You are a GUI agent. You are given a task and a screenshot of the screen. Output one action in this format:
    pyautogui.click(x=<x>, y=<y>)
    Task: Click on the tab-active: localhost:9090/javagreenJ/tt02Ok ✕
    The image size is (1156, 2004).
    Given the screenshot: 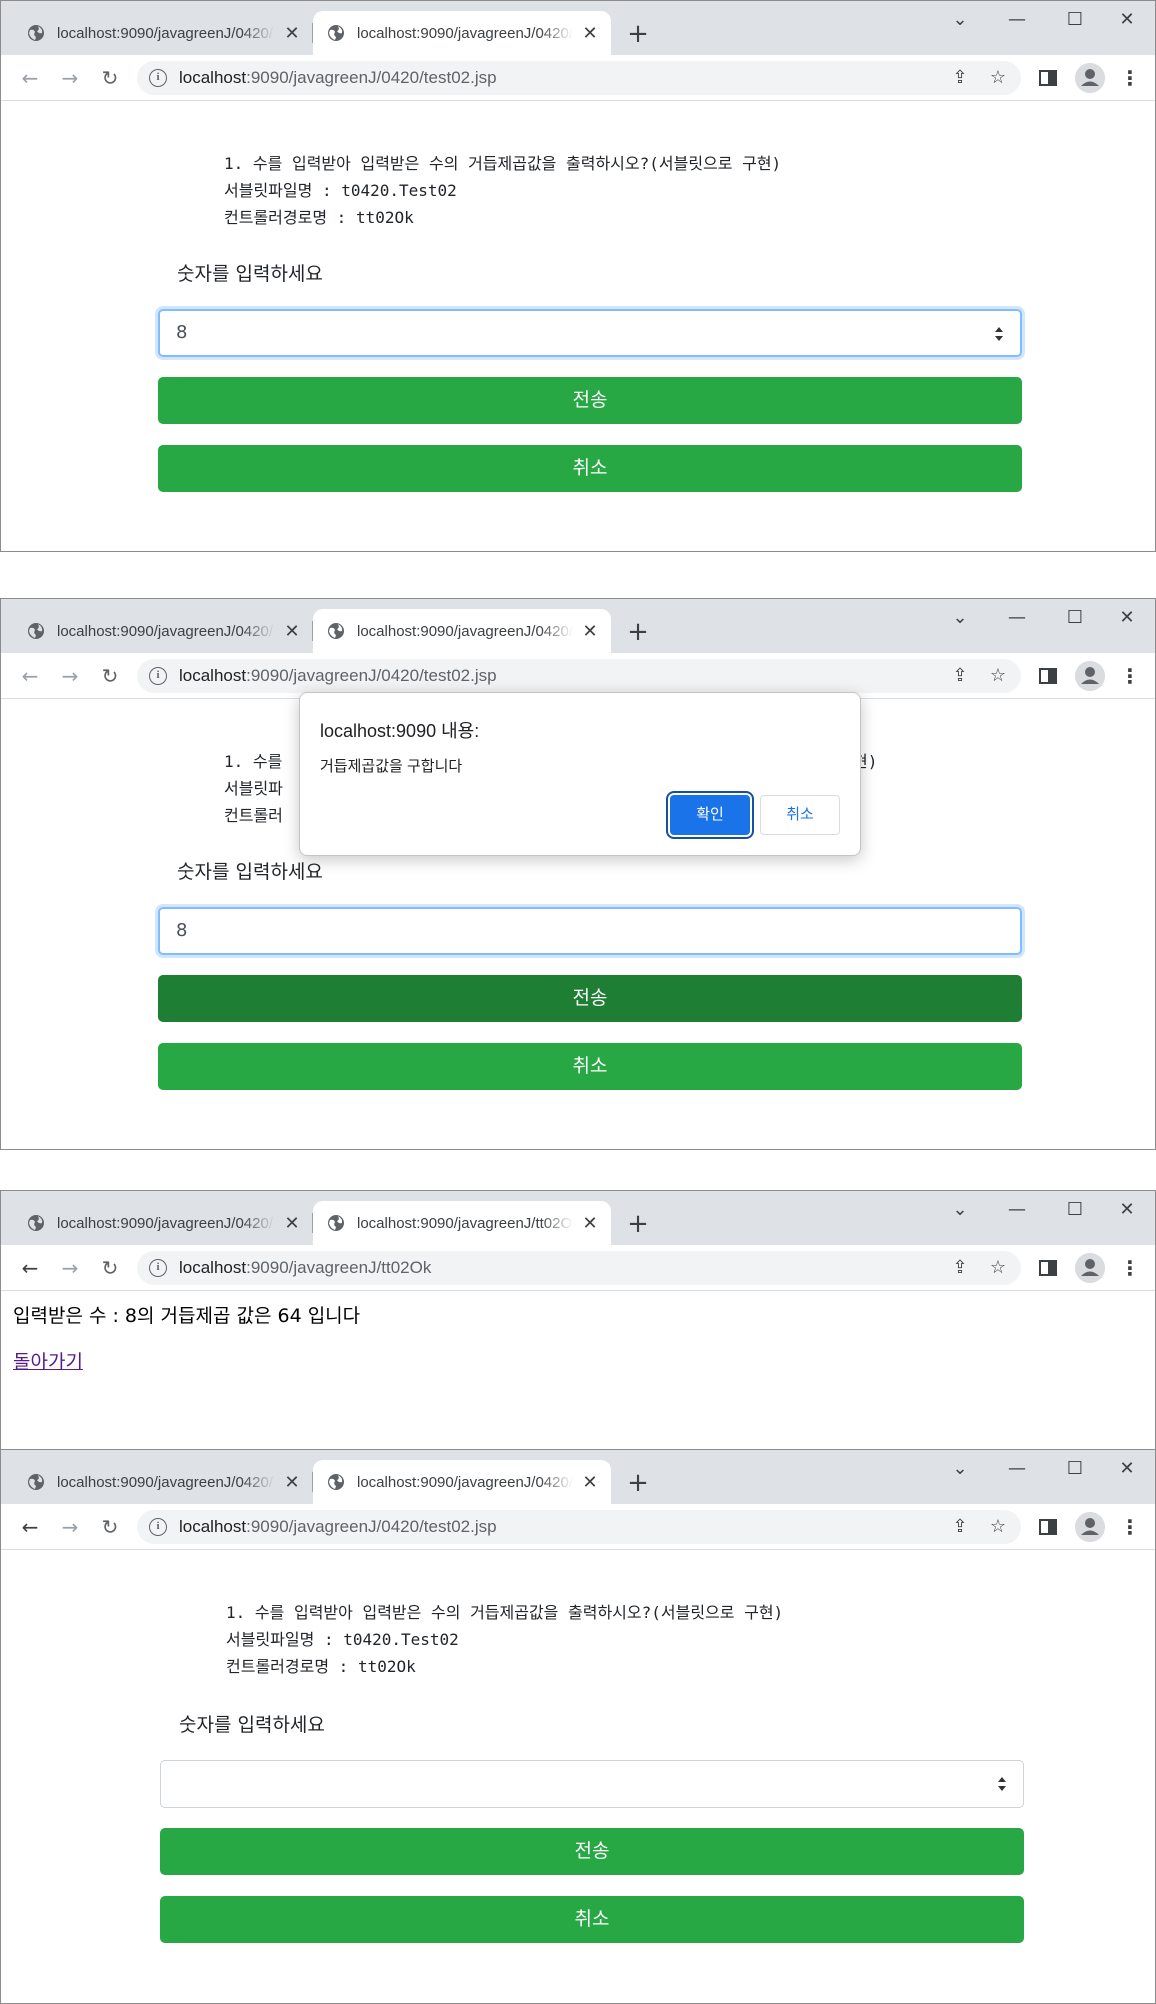 What is the action you would take?
    pyautogui.click(x=462, y=1223)
    